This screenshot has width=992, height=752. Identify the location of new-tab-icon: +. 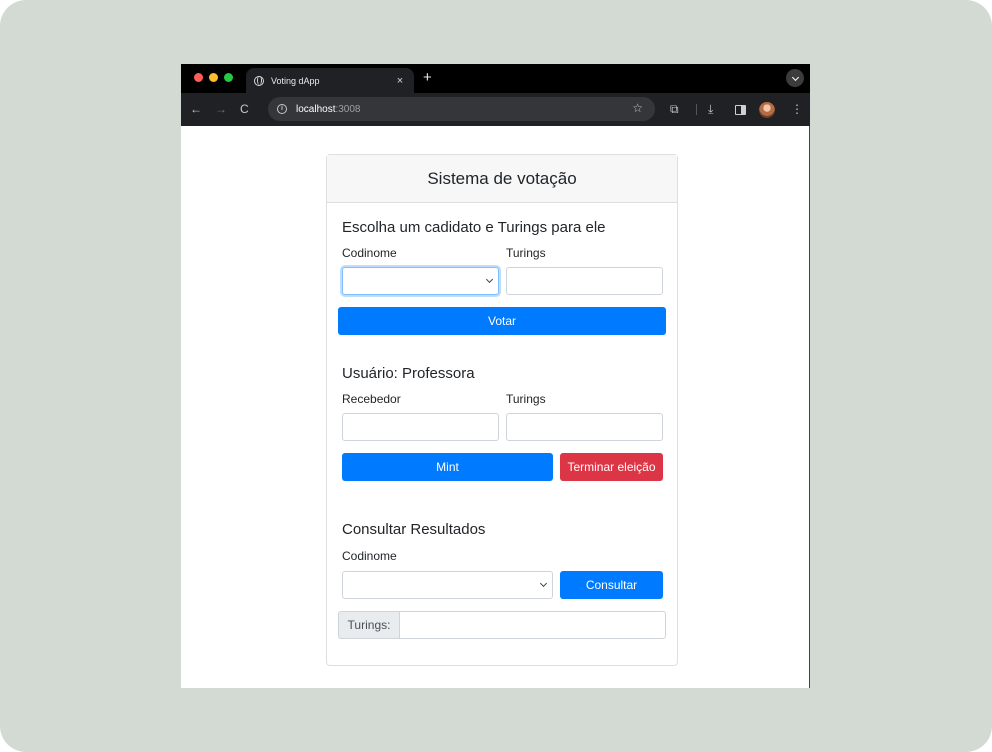
(427, 78).